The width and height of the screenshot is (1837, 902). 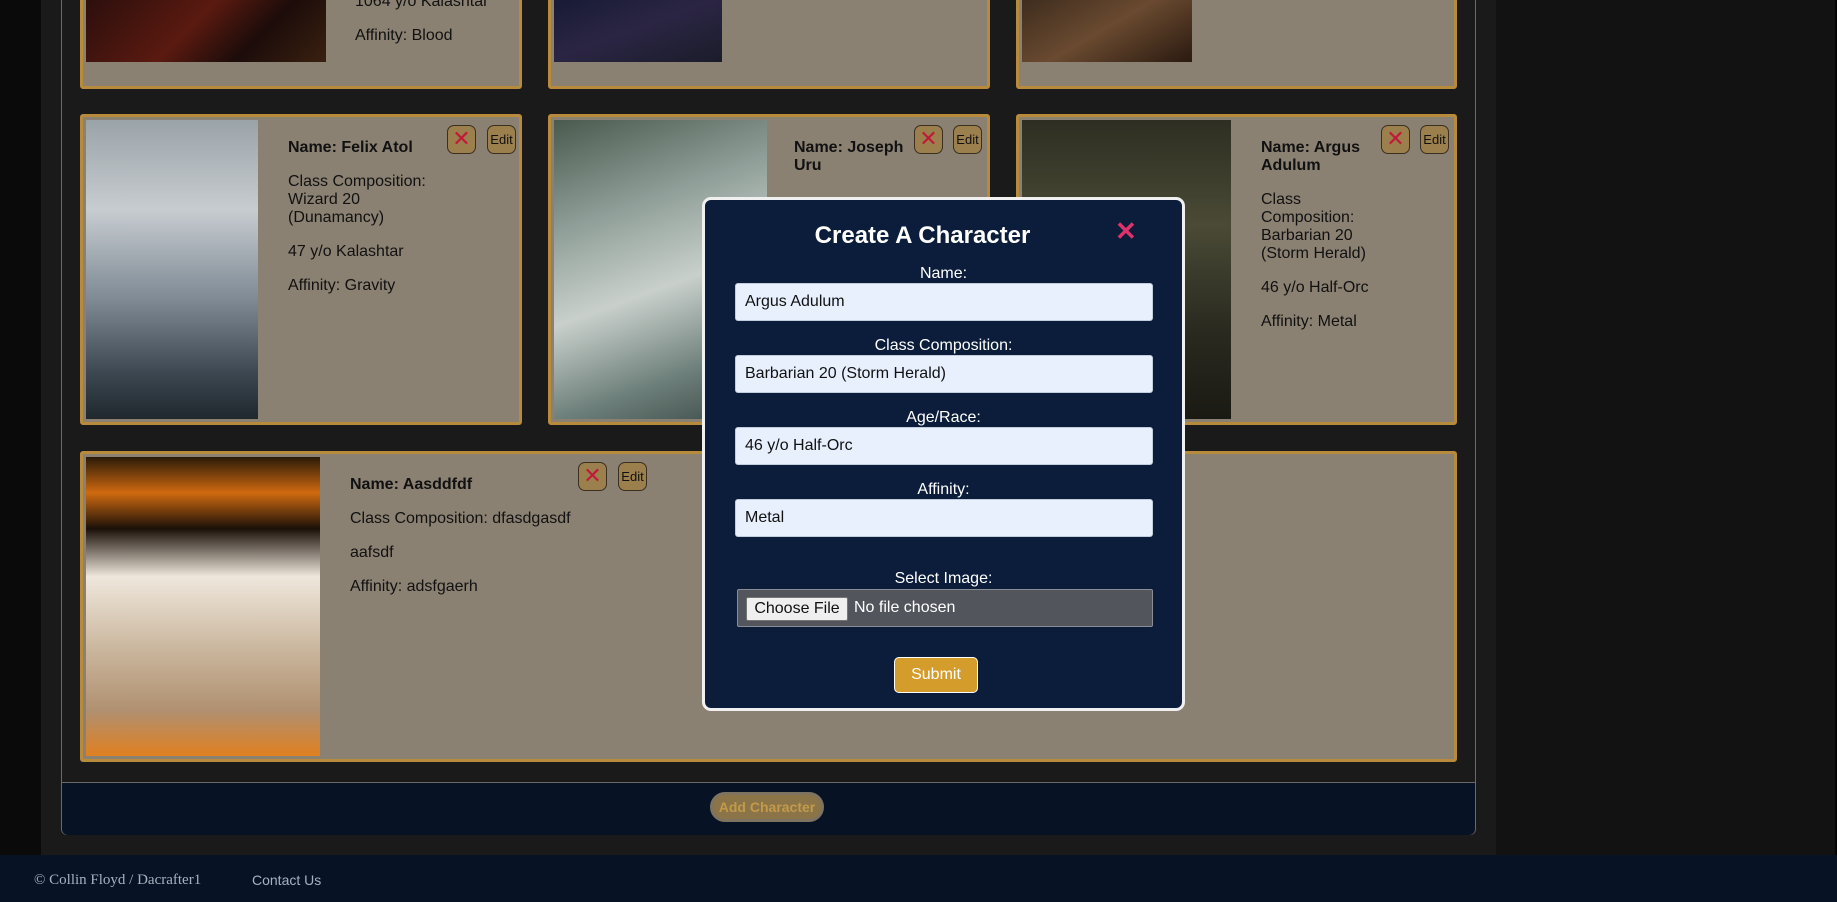 What do you see at coordinates (849, 156) in the screenshot?
I see `character-name: Name: Joseph Uru` at bounding box center [849, 156].